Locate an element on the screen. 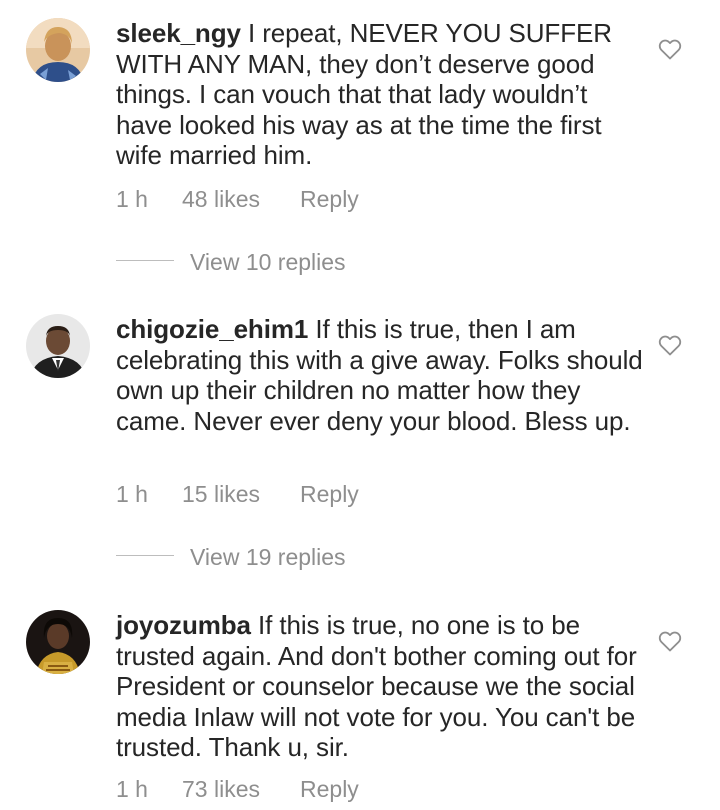  view-replies-button: View 19 replies is located at coordinates (231, 559).